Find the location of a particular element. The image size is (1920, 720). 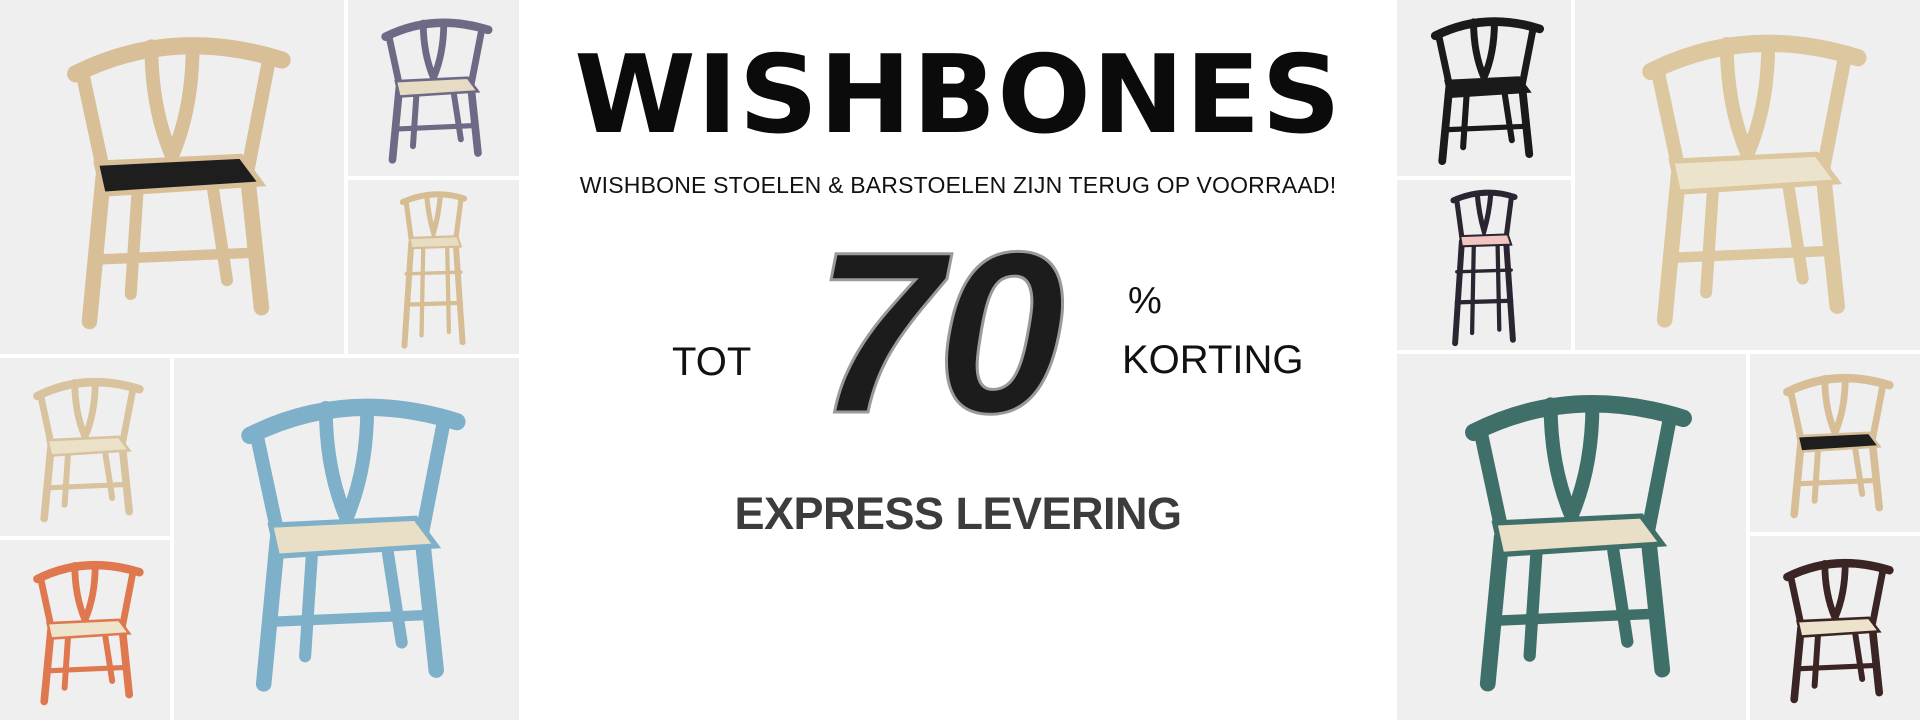

barstool-photo-natural is located at coordinates (433, 267).